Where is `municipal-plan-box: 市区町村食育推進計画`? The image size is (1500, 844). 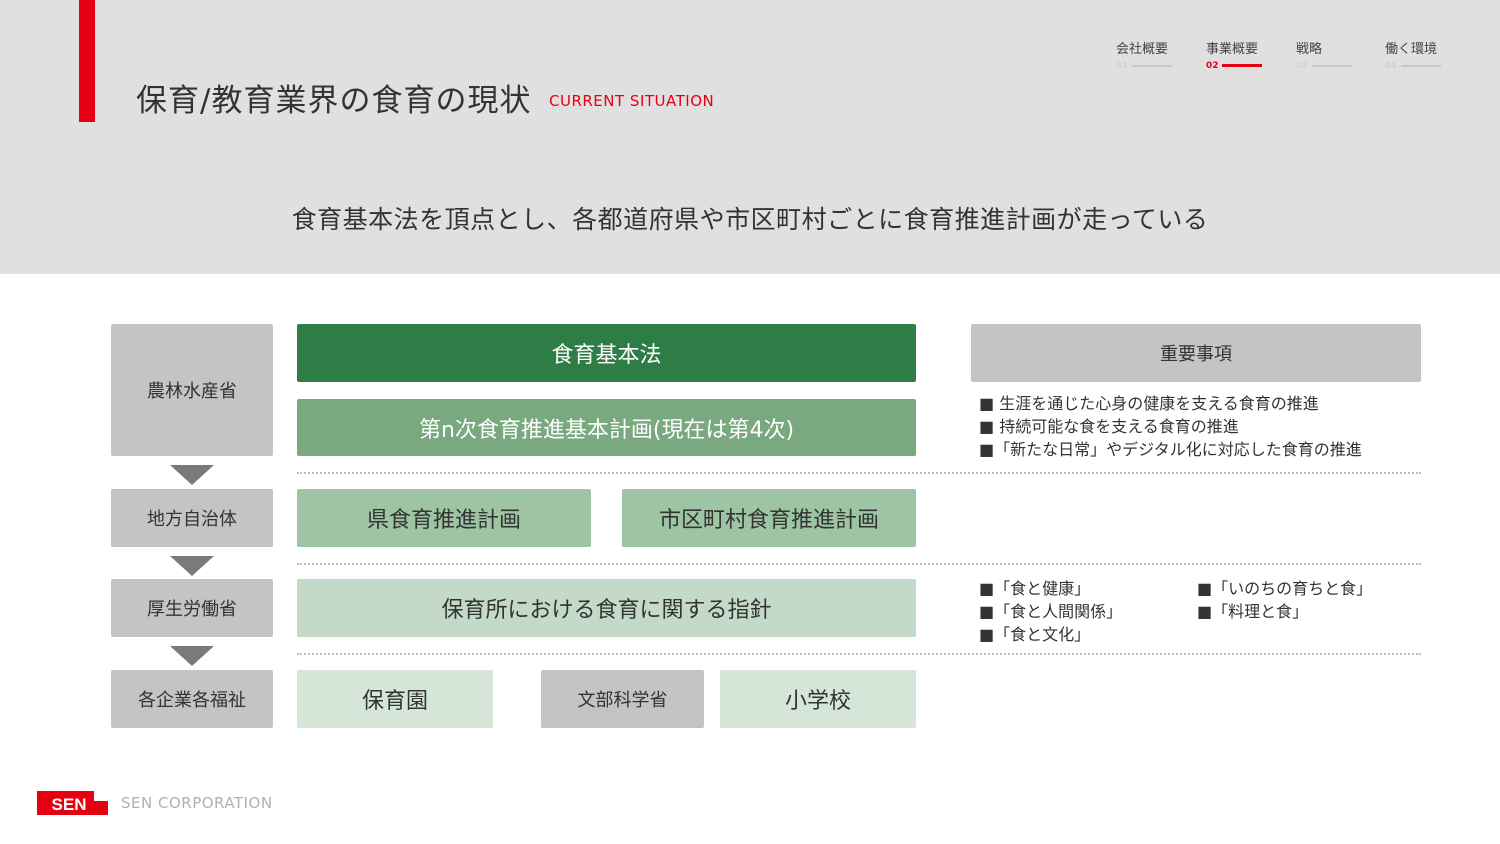
municipal-plan-box: 市区町村食育推進計画 is located at coordinates (769, 518).